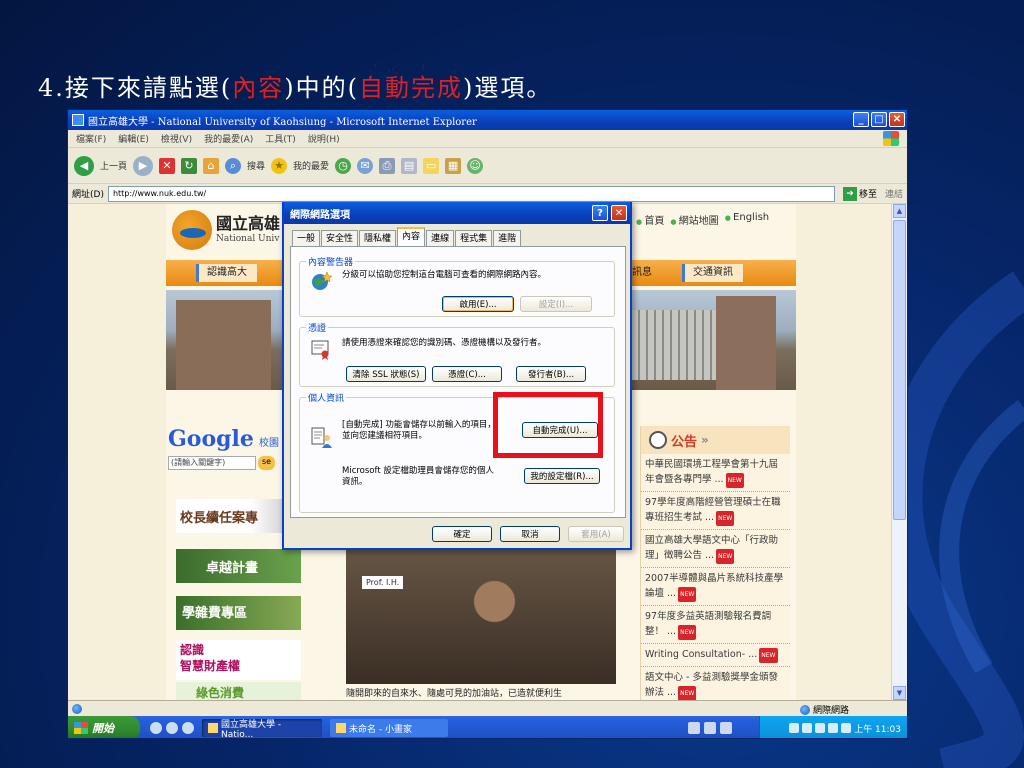 This screenshot has width=1024, height=768. Describe the element at coordinates (833, 728) in the screenshot. I see `volume-icon` at that location.